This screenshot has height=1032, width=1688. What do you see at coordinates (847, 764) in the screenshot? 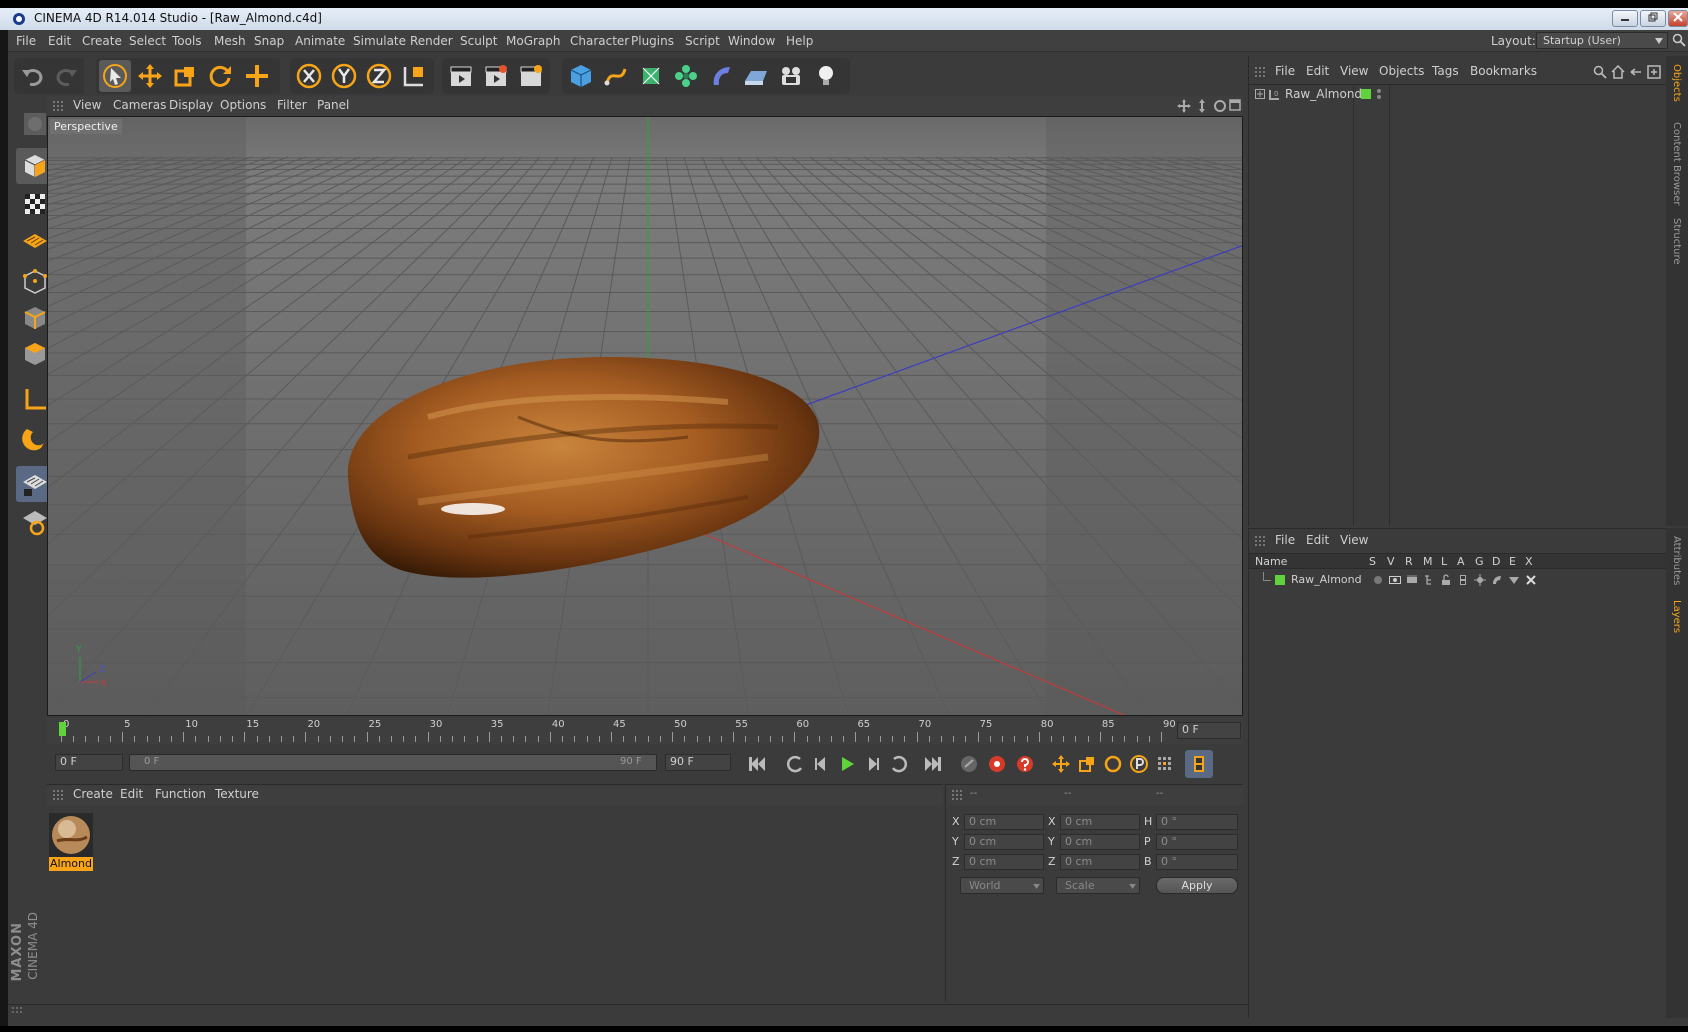
I see `play-button` at bounding box center [847, 764].